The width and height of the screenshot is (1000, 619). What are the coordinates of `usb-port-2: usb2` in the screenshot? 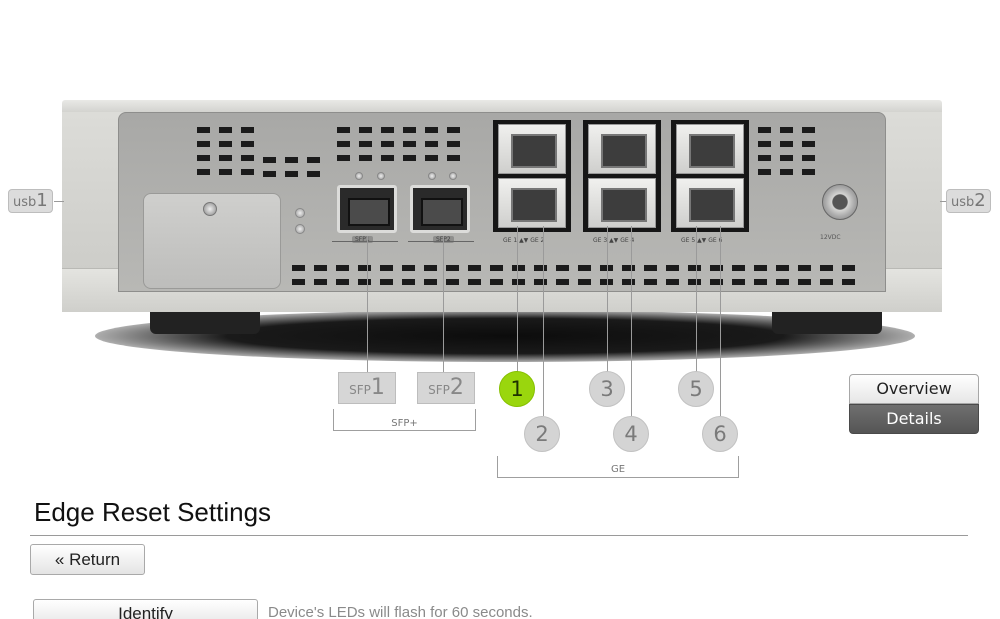 It's located at (968, 201).